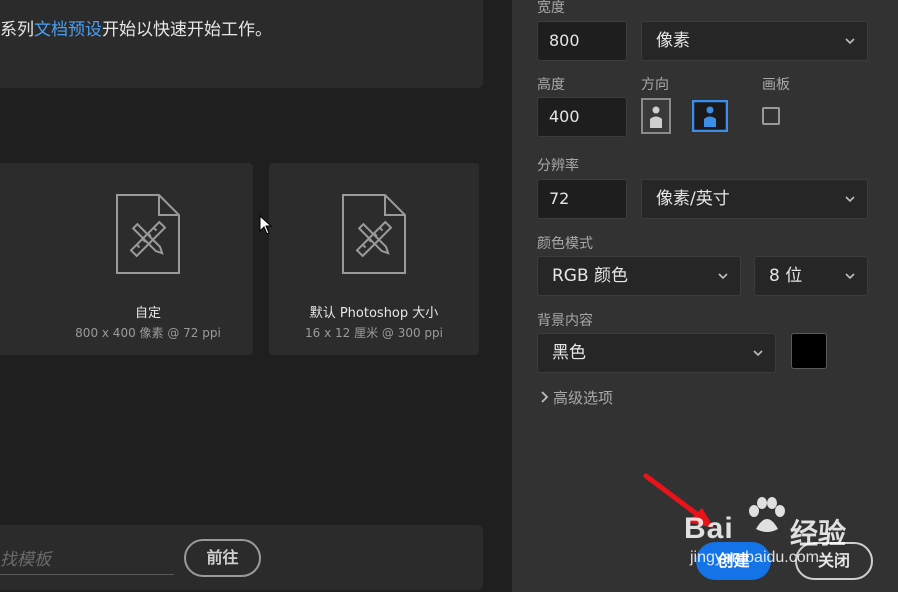 This screenshot has height=592, width=898. Describe the element at coordinates (565, 321) in the screenshot. I see `background-contents-label: 背景内容` at that location.